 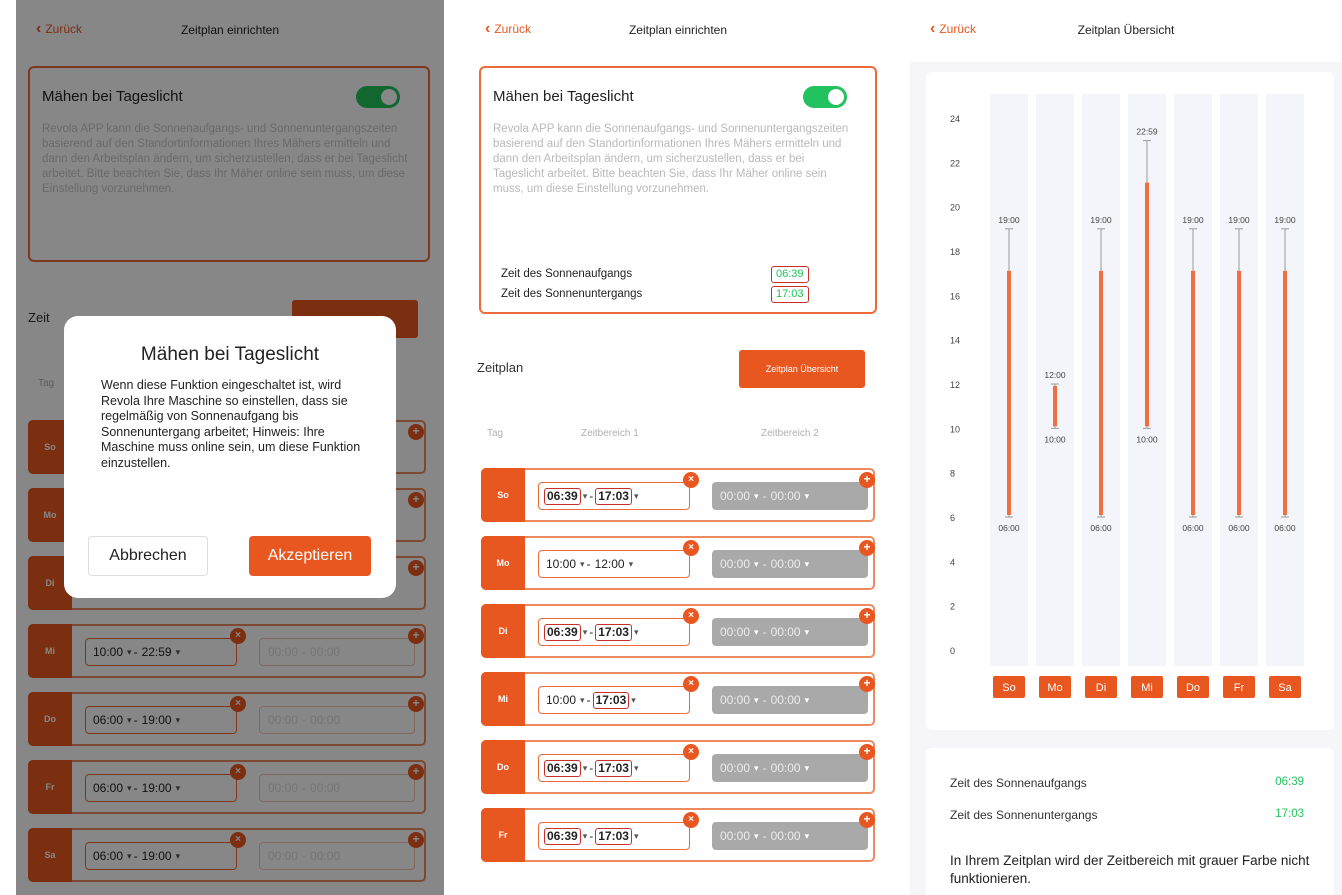 What do you see at coordinates (310, 556) in the screenshot?
I see `accept-button: Akzeptieren` at bounding box center [310, 556].